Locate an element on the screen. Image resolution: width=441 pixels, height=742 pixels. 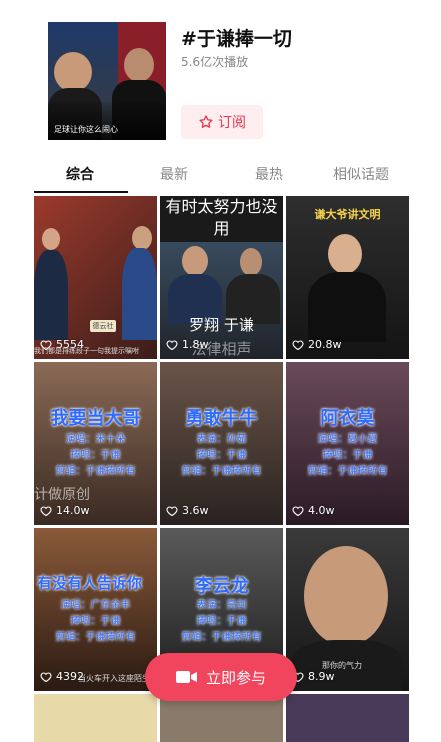
like-count: 5554 is located at coordinates (62, 344).